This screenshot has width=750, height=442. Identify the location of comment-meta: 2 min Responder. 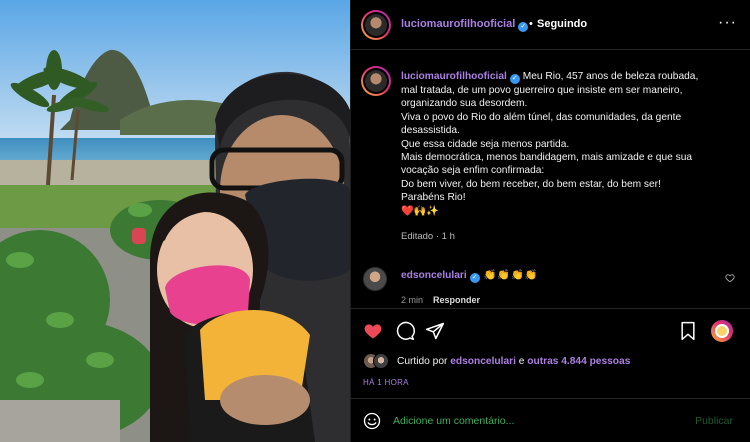
(440, 300).